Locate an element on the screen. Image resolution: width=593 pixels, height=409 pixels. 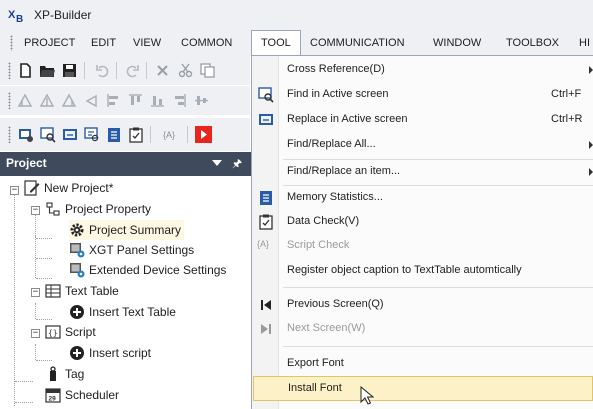
menu-item-data-check: Data Check(V) is located at coordinates (422, 222).